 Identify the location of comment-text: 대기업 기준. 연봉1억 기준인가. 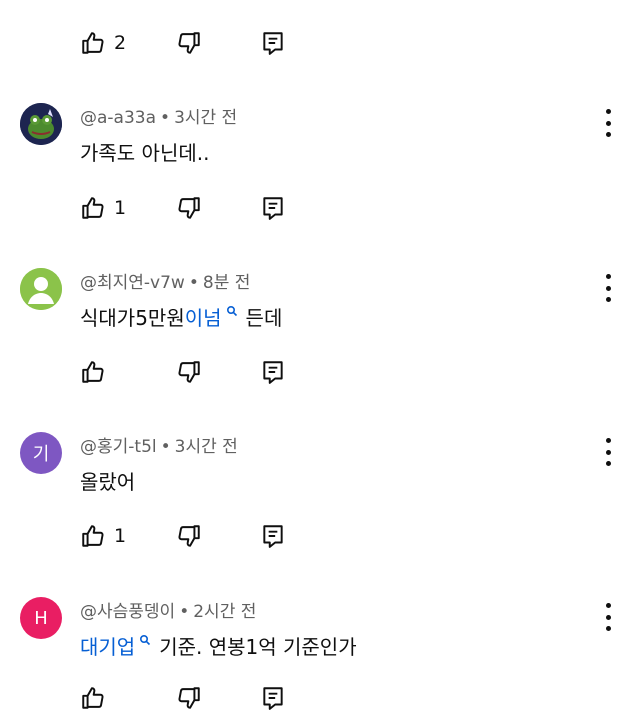
(218, 645).